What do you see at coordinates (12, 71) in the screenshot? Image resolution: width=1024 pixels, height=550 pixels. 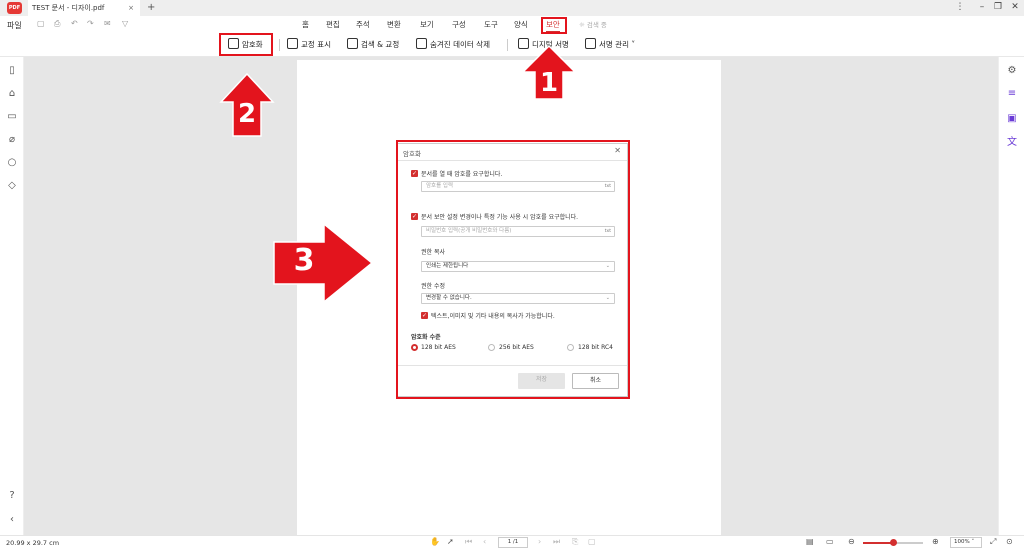 I see `page-thumbnail-icon: ▯` at bounding box center [12, 71].